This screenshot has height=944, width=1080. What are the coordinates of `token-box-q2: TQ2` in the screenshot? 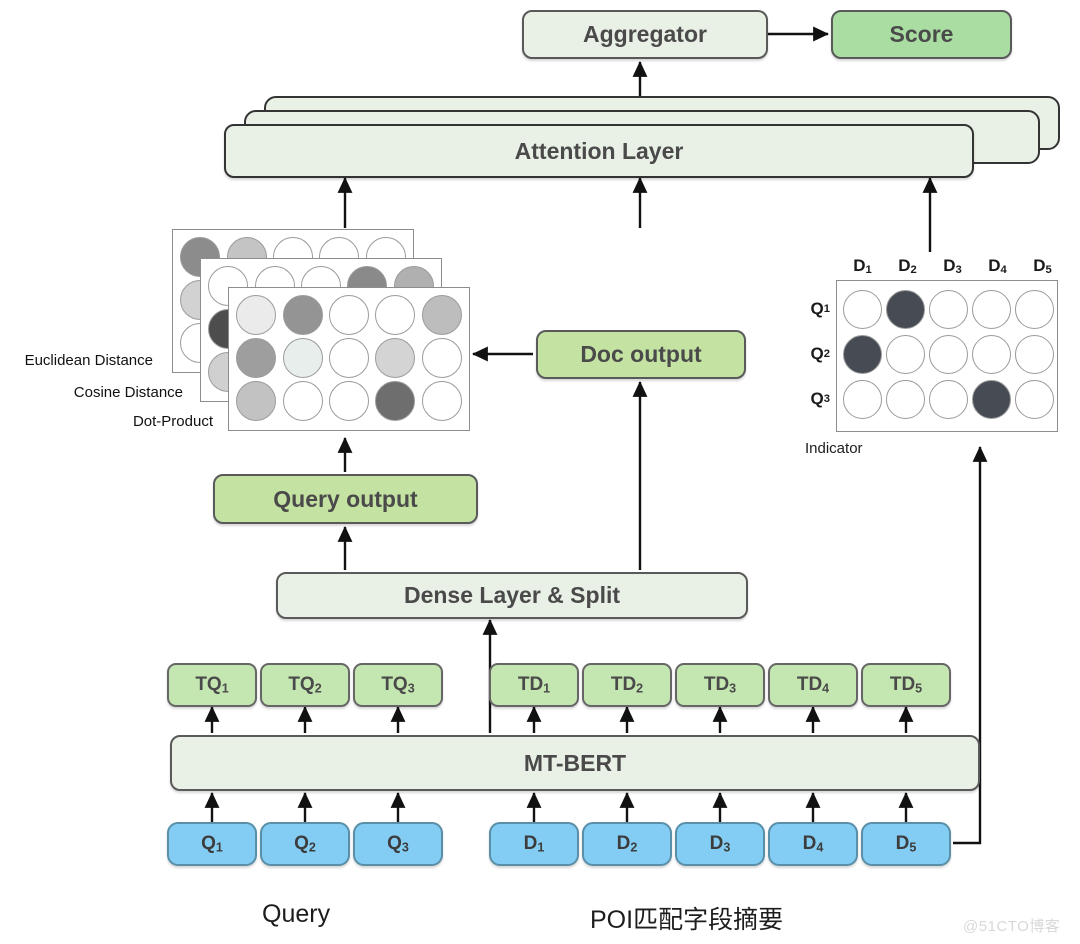 It's located at (305, 685).